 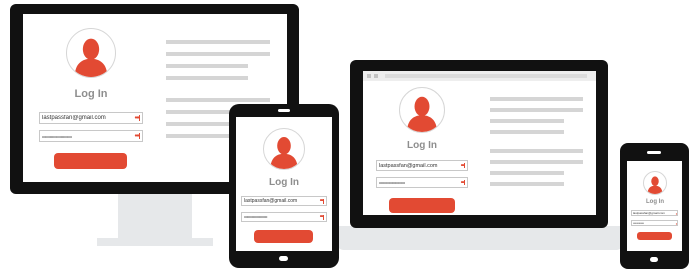 What do you see at coordinates (155, 217) in the screenshot?
I see `monitor-stand-neck` at bounding box center [155, 217].